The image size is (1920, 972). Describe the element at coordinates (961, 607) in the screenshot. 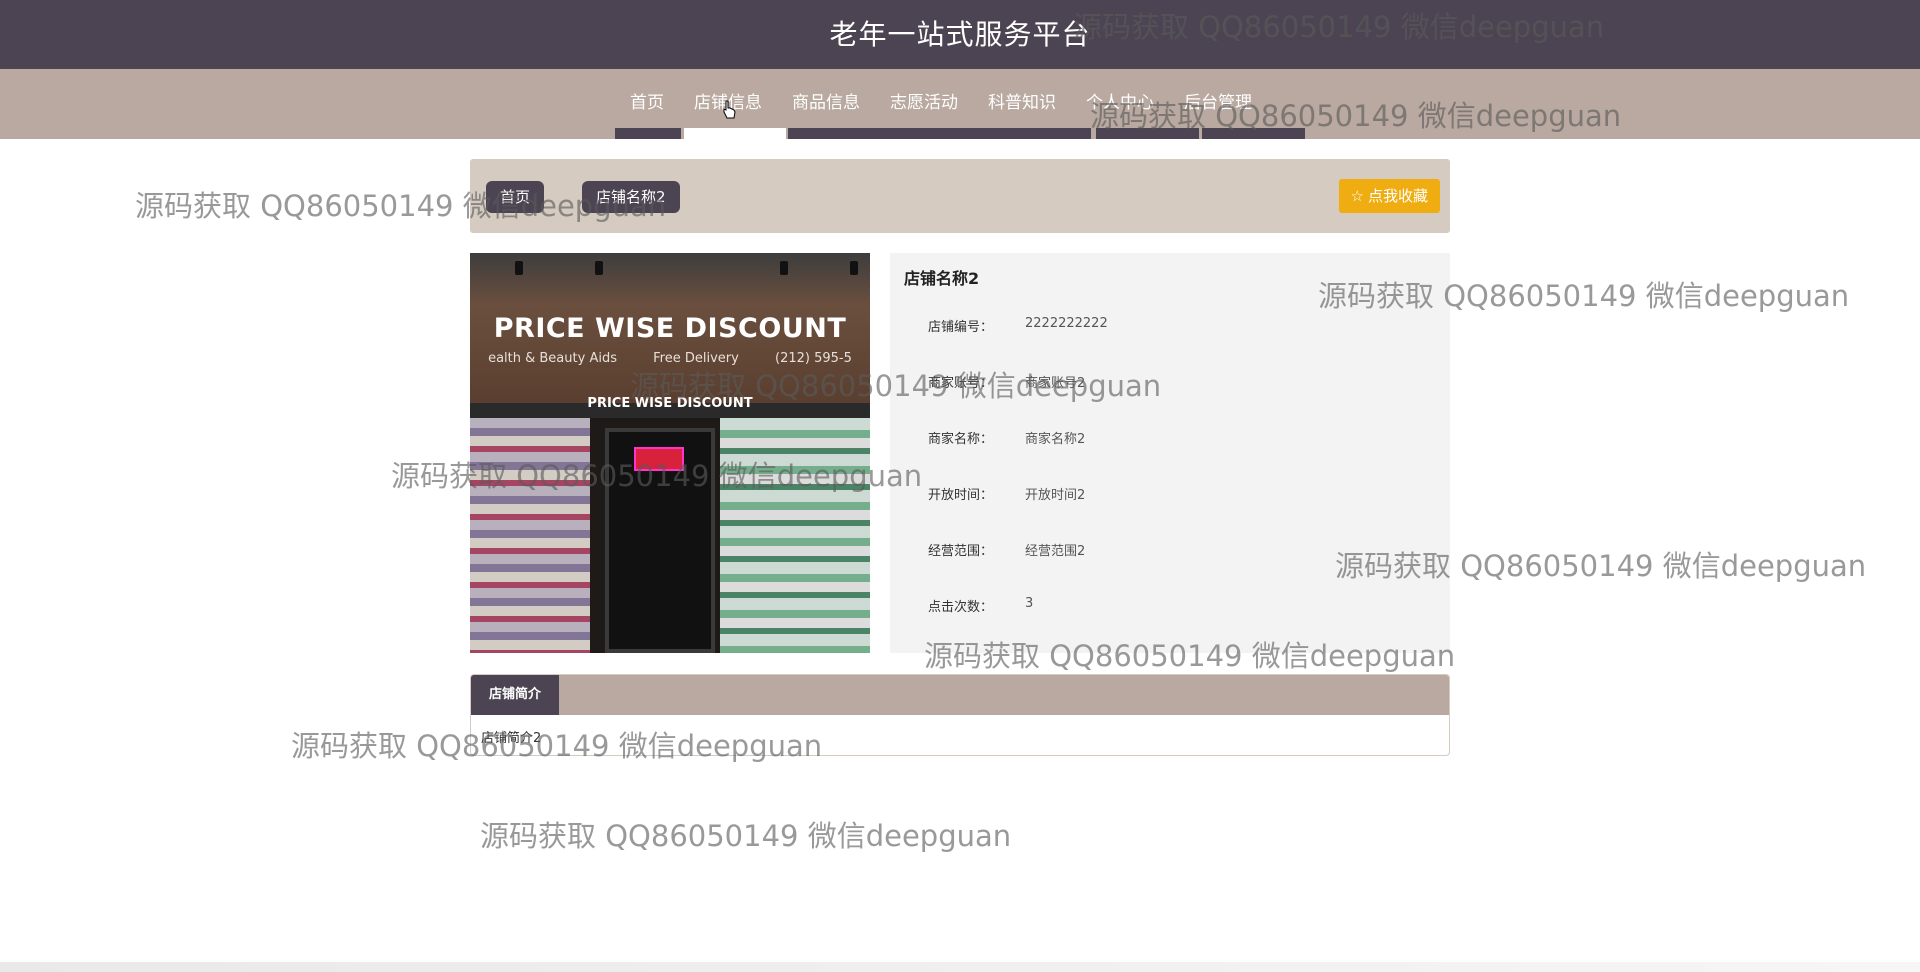

I see `info-label: 点击次数：` at that location.